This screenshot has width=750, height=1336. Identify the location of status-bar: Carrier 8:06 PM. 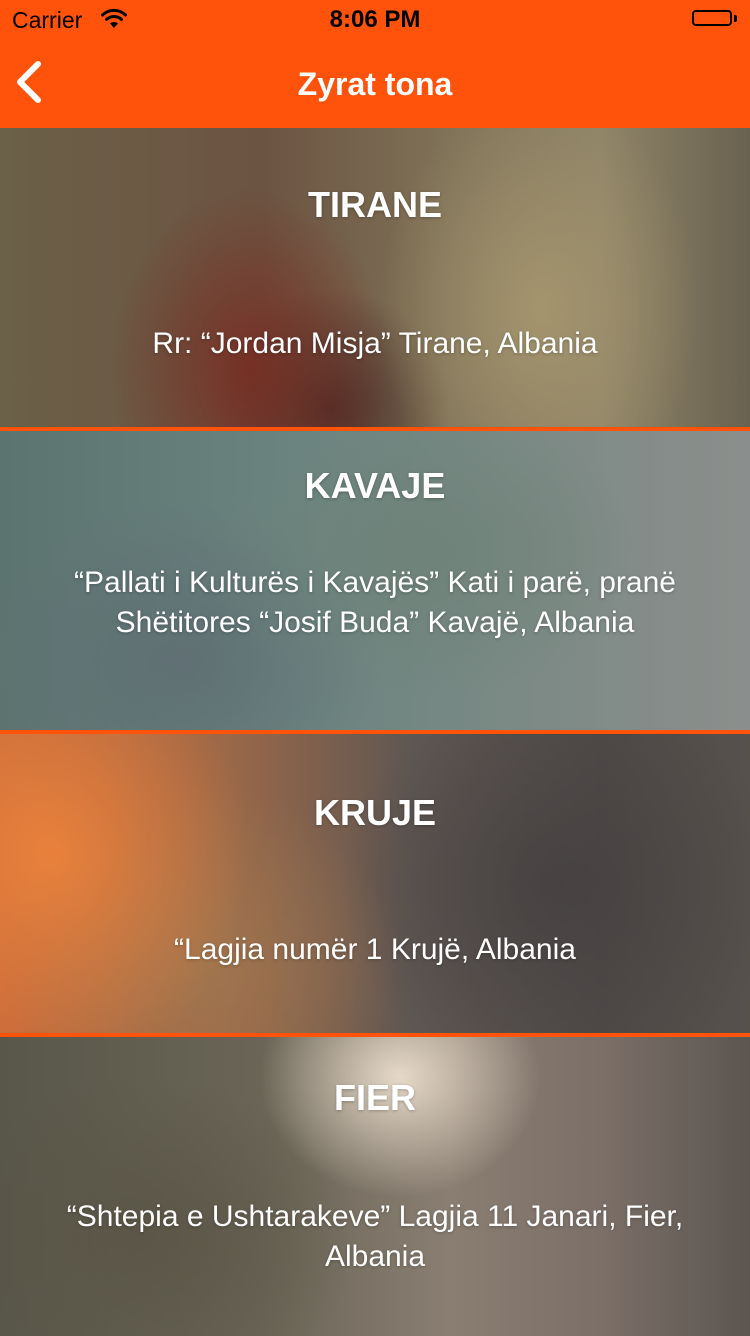
(375, 20).